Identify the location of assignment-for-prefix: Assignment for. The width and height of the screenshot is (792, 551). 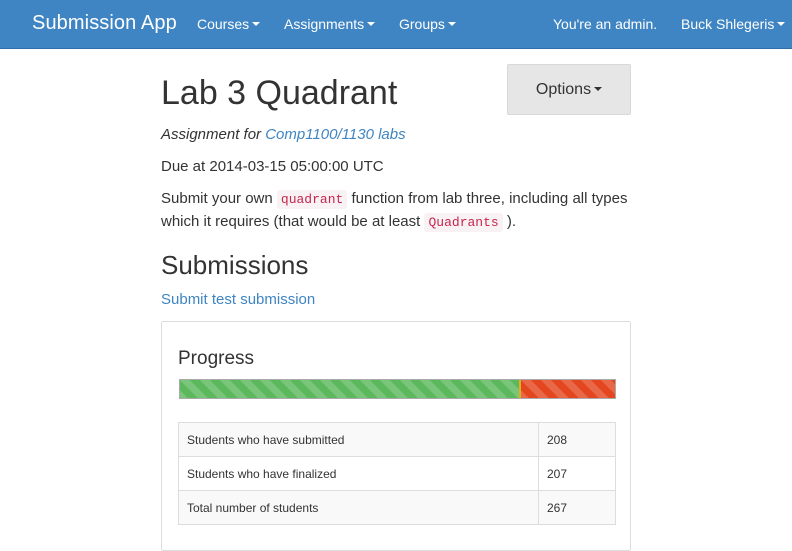
(211, 134).